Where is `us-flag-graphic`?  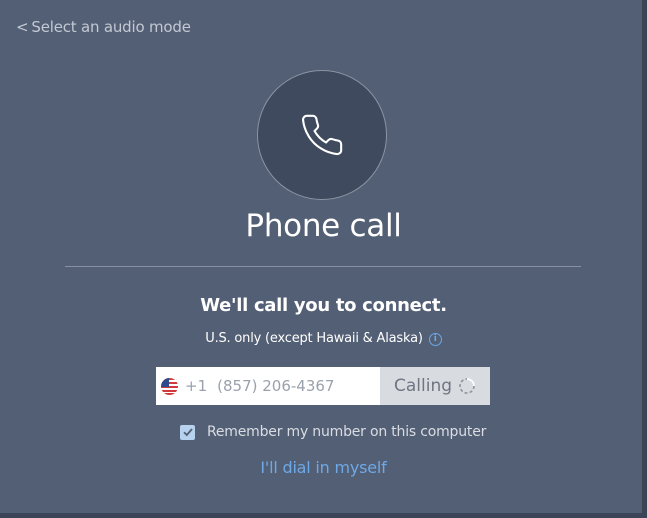
us-flag-graphic is located at coordinates (169, 386).